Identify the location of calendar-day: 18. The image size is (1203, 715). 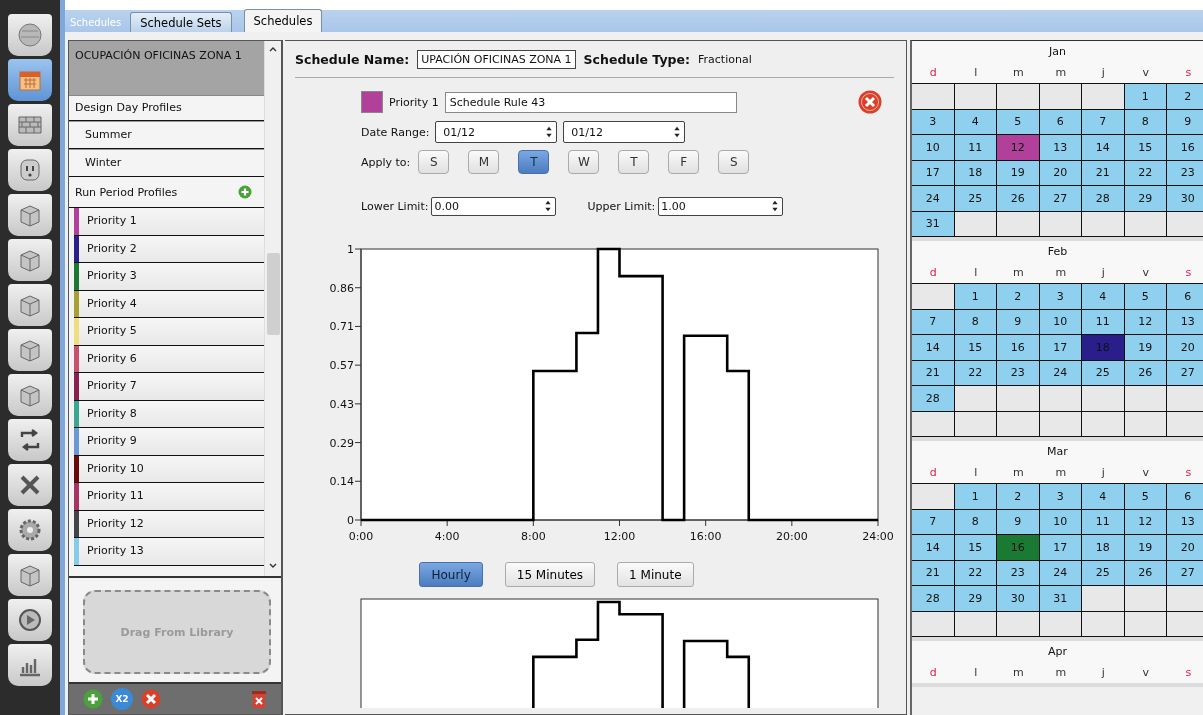
(1103, 548).